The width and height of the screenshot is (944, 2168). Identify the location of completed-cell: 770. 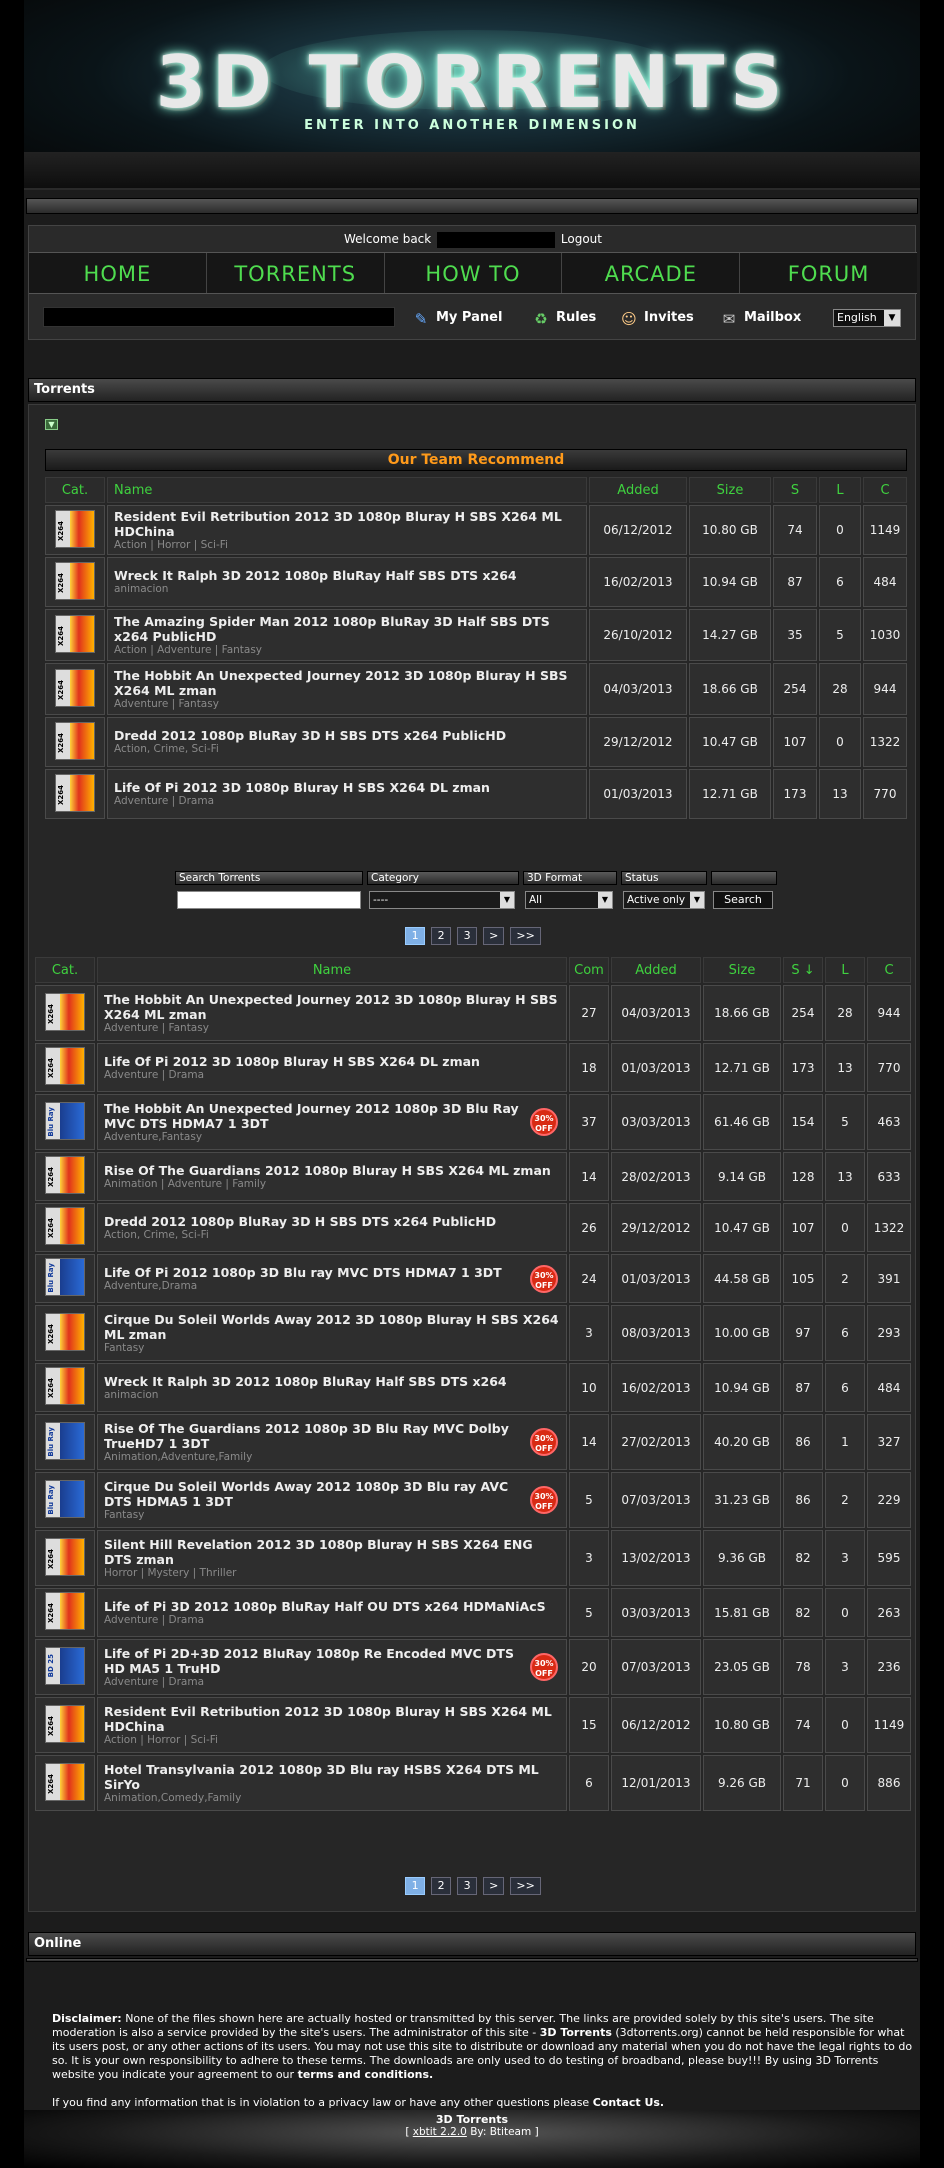
(889, 1067).